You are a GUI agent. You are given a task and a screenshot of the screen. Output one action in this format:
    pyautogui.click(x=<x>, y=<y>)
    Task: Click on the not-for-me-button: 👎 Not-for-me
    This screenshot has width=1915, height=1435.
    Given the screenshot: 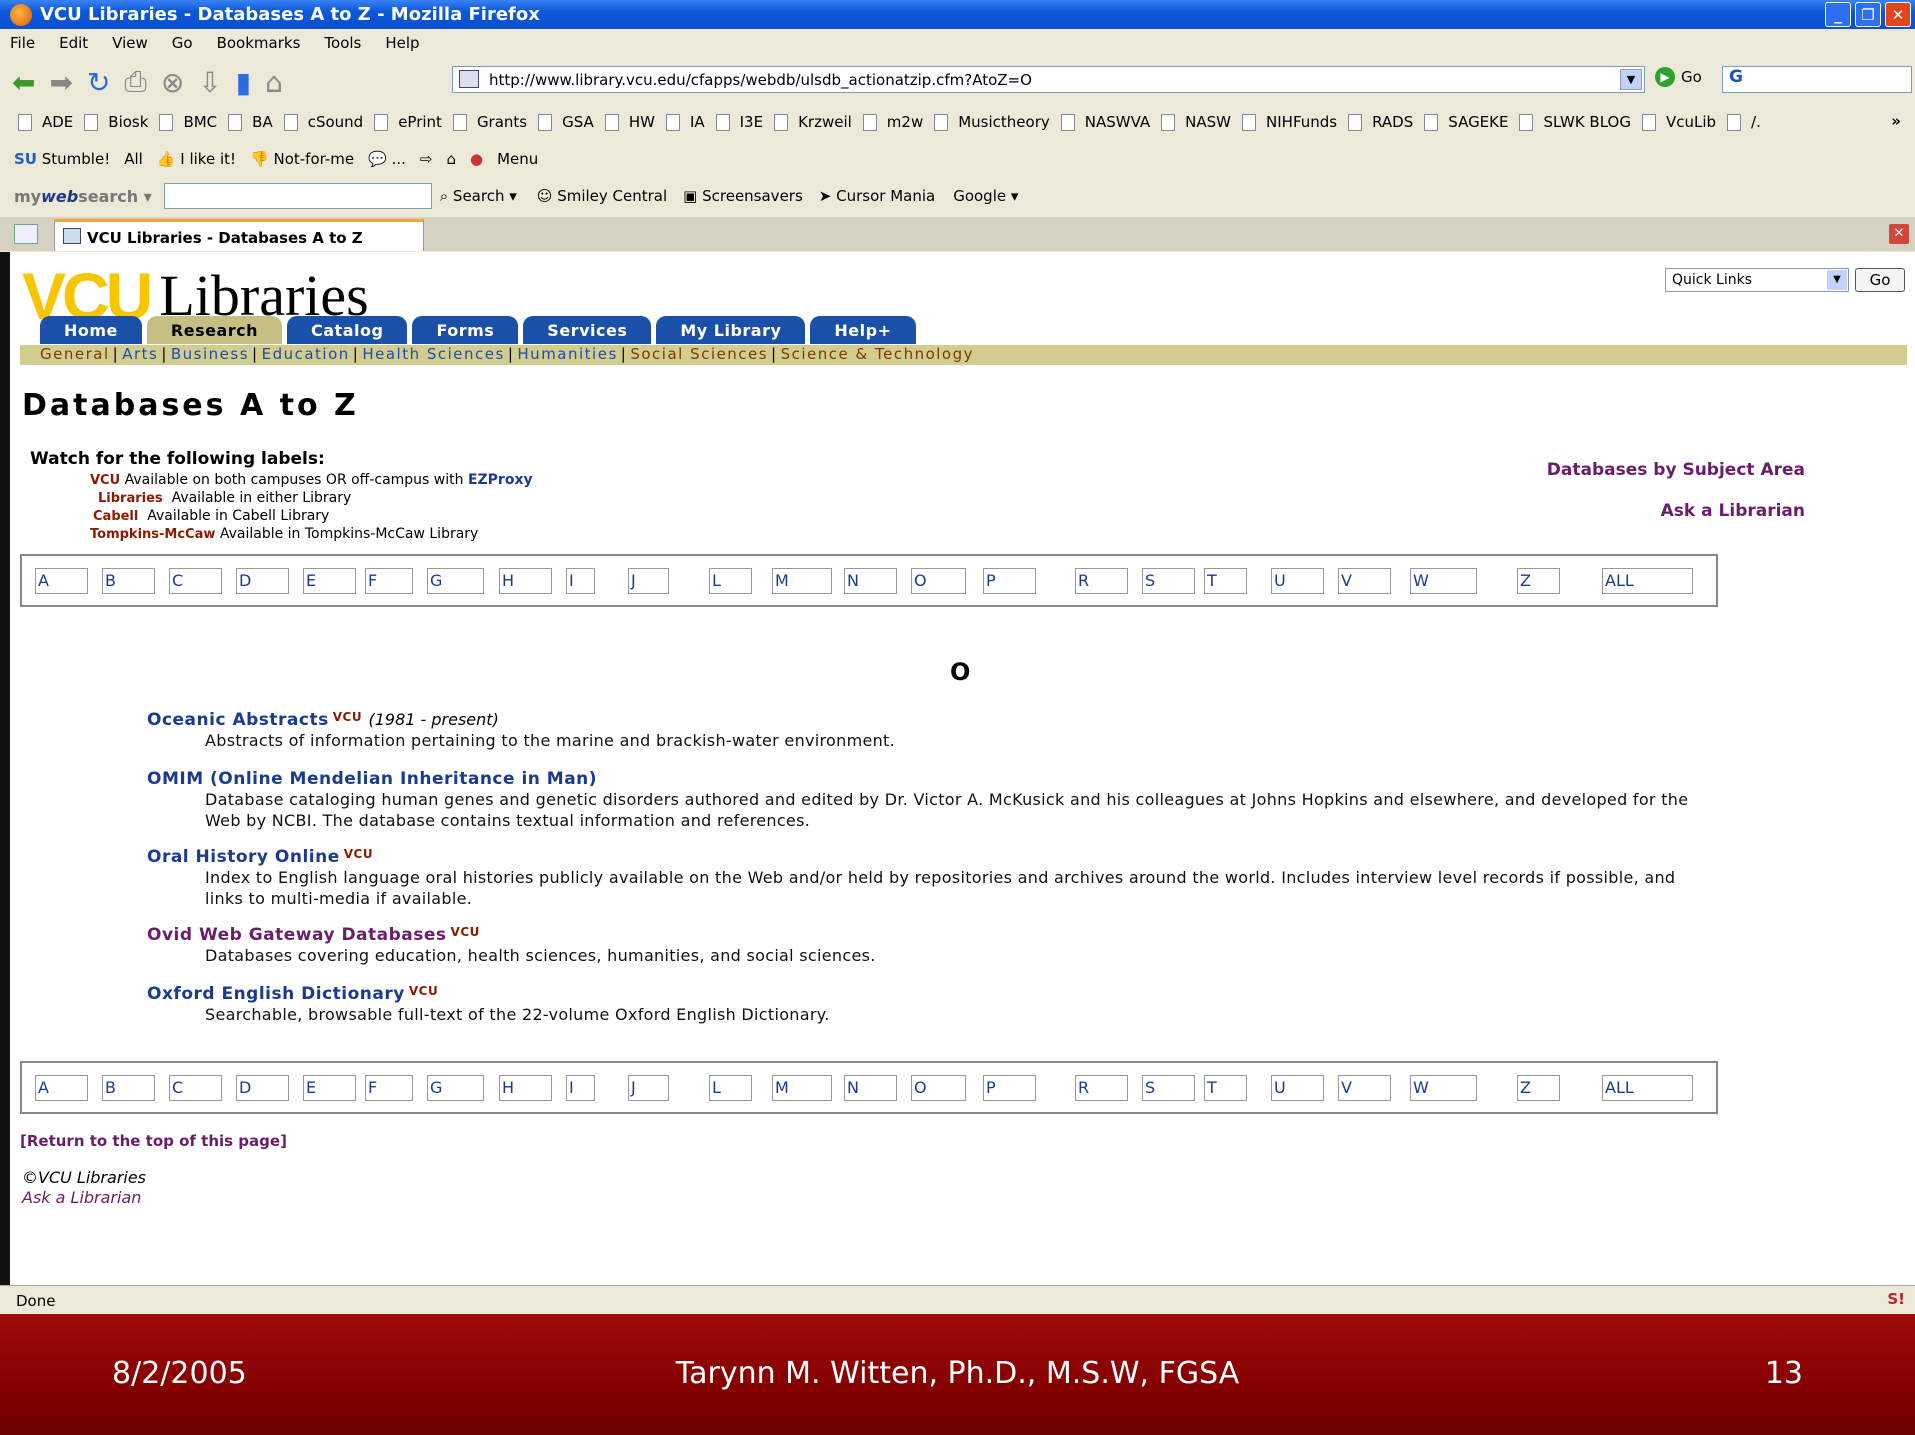 What is the action you would take?
    pyautogui.click(x=302, y=159)
    